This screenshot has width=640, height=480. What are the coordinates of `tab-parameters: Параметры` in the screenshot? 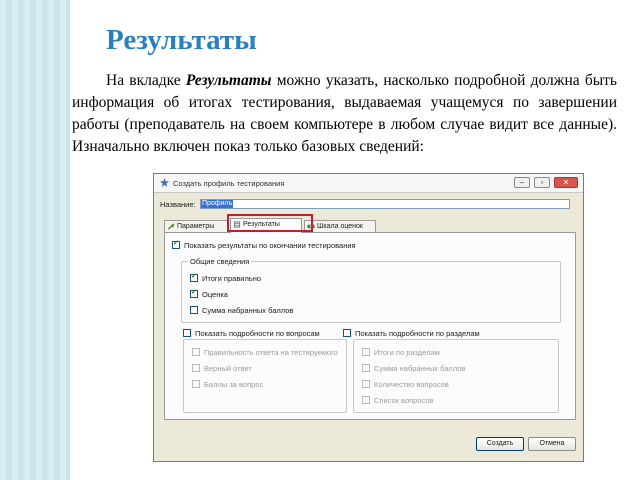 It's located at (196, 226).